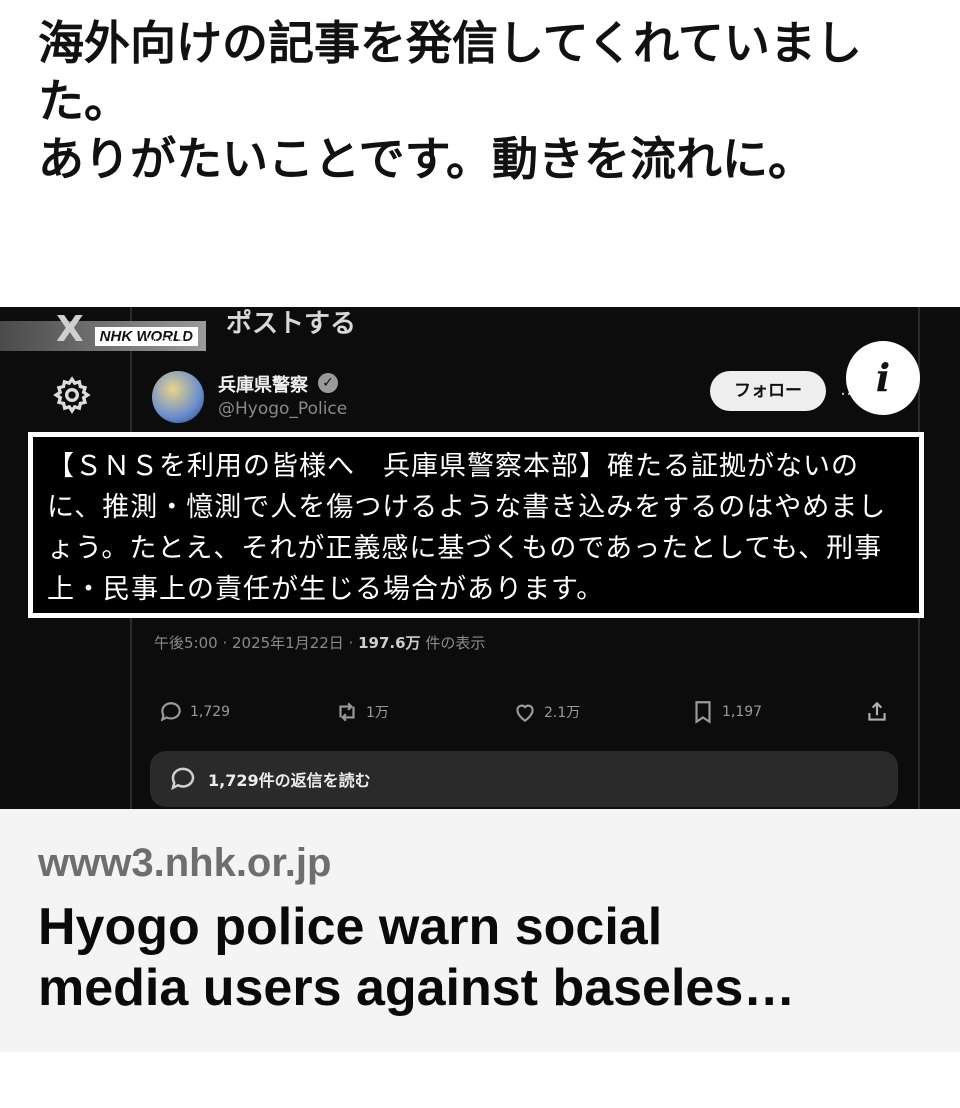 This screenshot has height=1108, width=960. Describe the element at coordinates (742, 712) in the screenshot. I see `bookmark-count: 1,197` at that location.